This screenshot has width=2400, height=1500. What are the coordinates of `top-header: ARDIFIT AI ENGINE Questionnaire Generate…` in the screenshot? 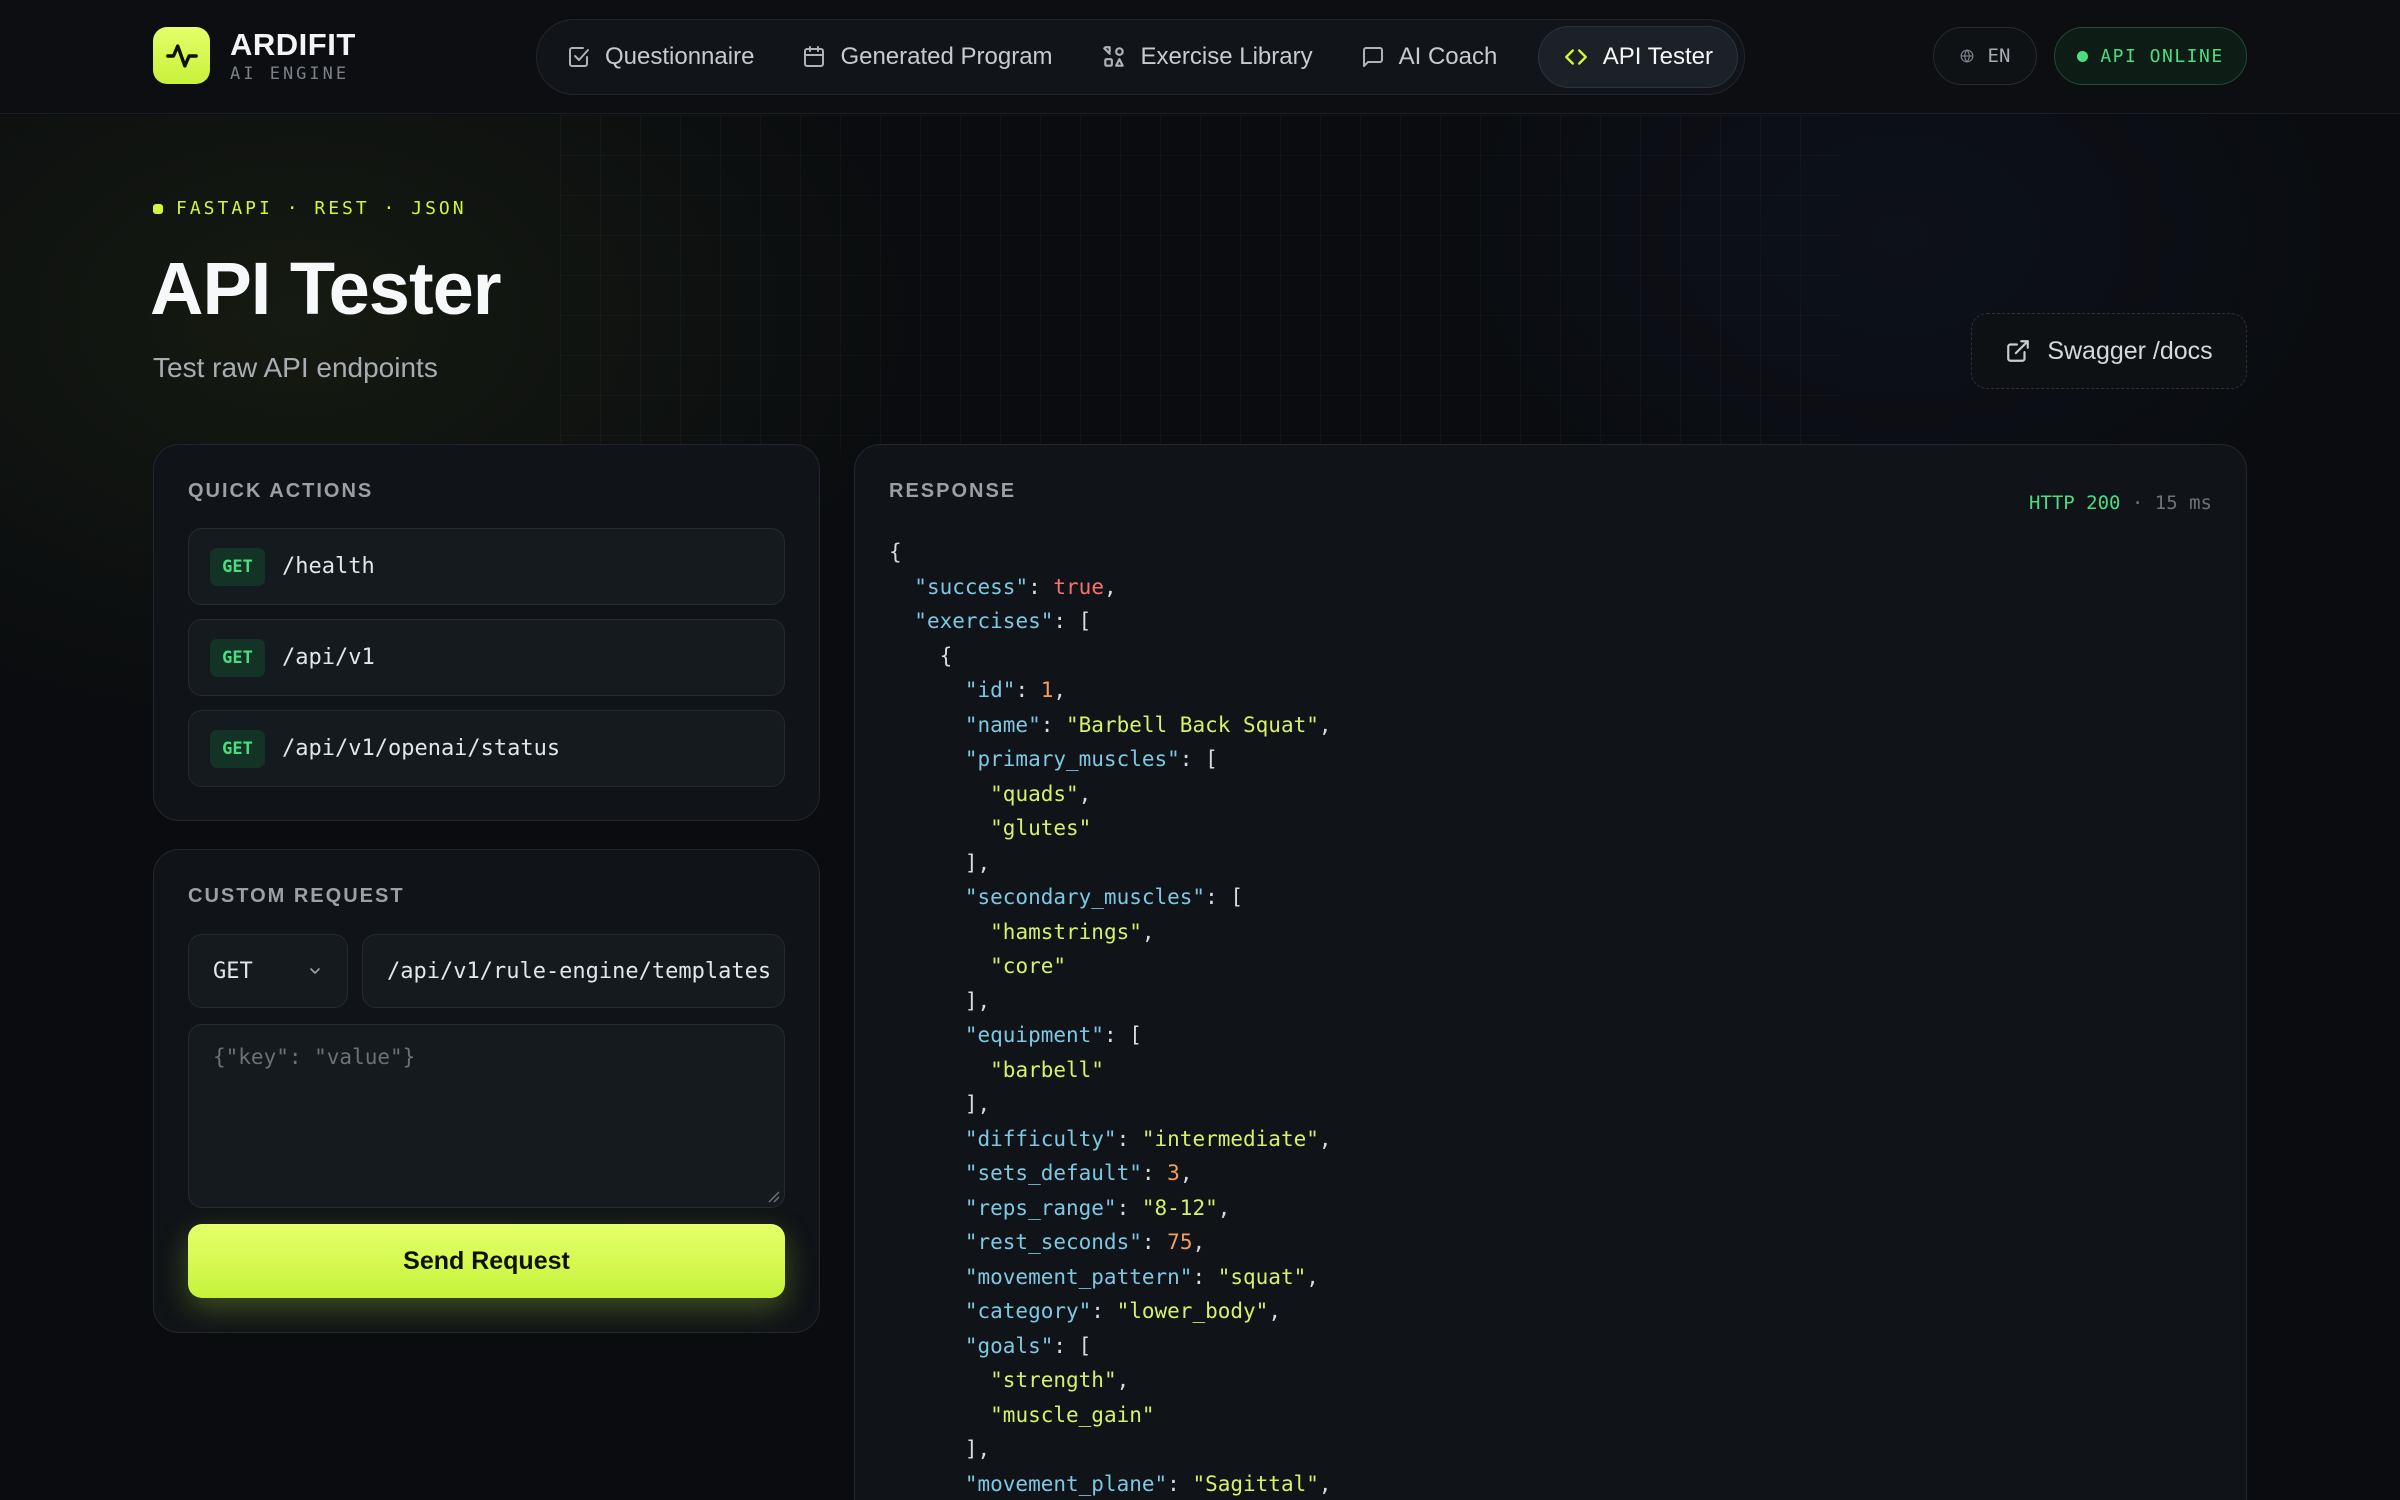 It's located at (1200, 57).